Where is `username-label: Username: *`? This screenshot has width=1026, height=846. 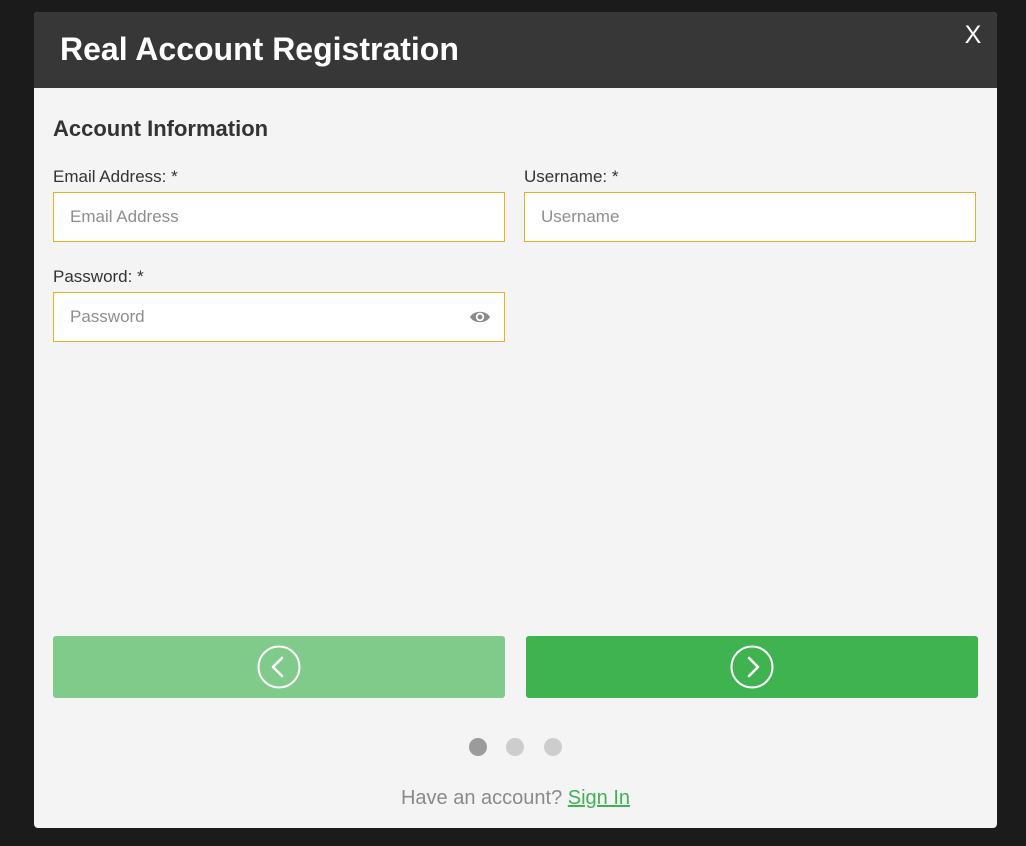 username-label: Username: * is located at coordinates (571, 176).